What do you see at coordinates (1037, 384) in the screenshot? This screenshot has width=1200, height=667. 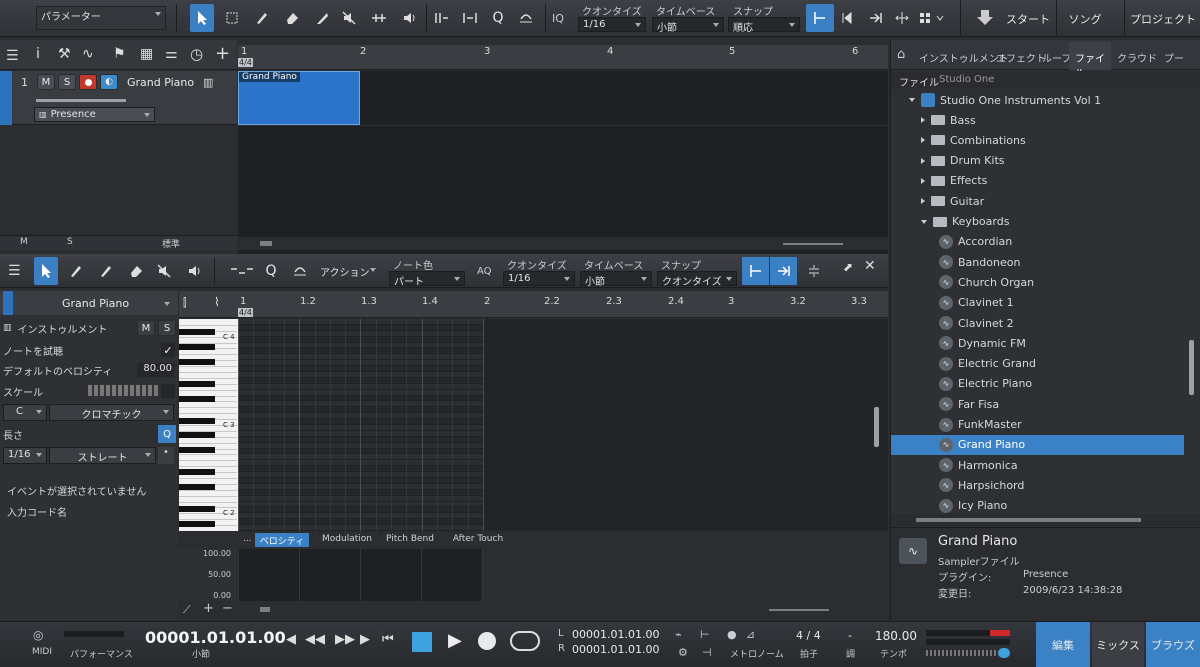 I see `preset-item: ∿ Electric Piano` at bounding box center [1037, 384].